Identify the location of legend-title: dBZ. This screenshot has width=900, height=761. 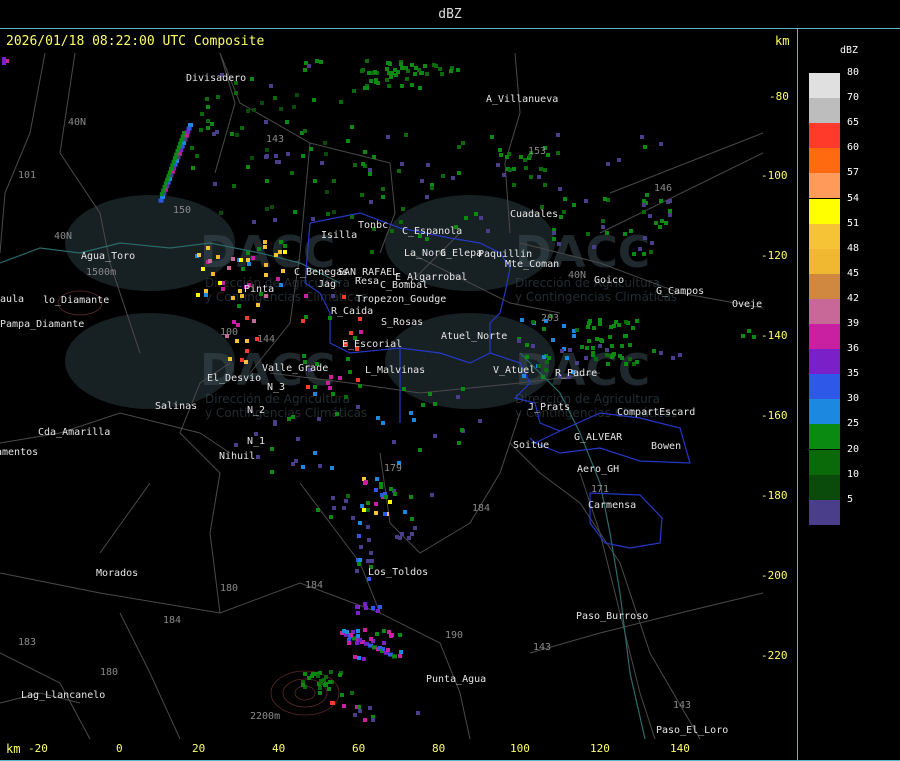
(849, 50).